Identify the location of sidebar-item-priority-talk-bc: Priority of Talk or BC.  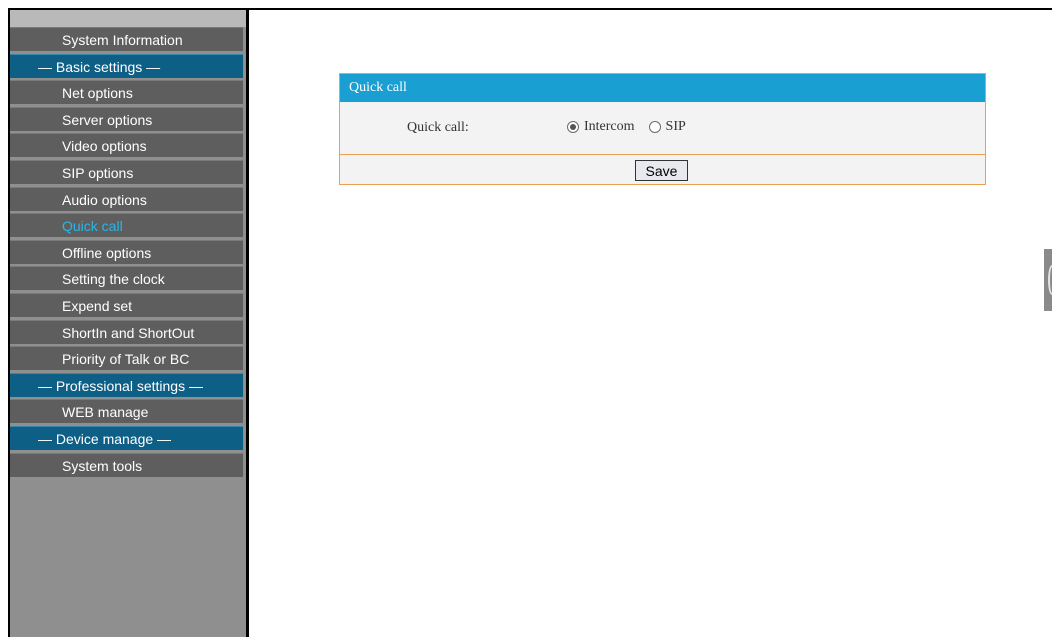
(126, 358).